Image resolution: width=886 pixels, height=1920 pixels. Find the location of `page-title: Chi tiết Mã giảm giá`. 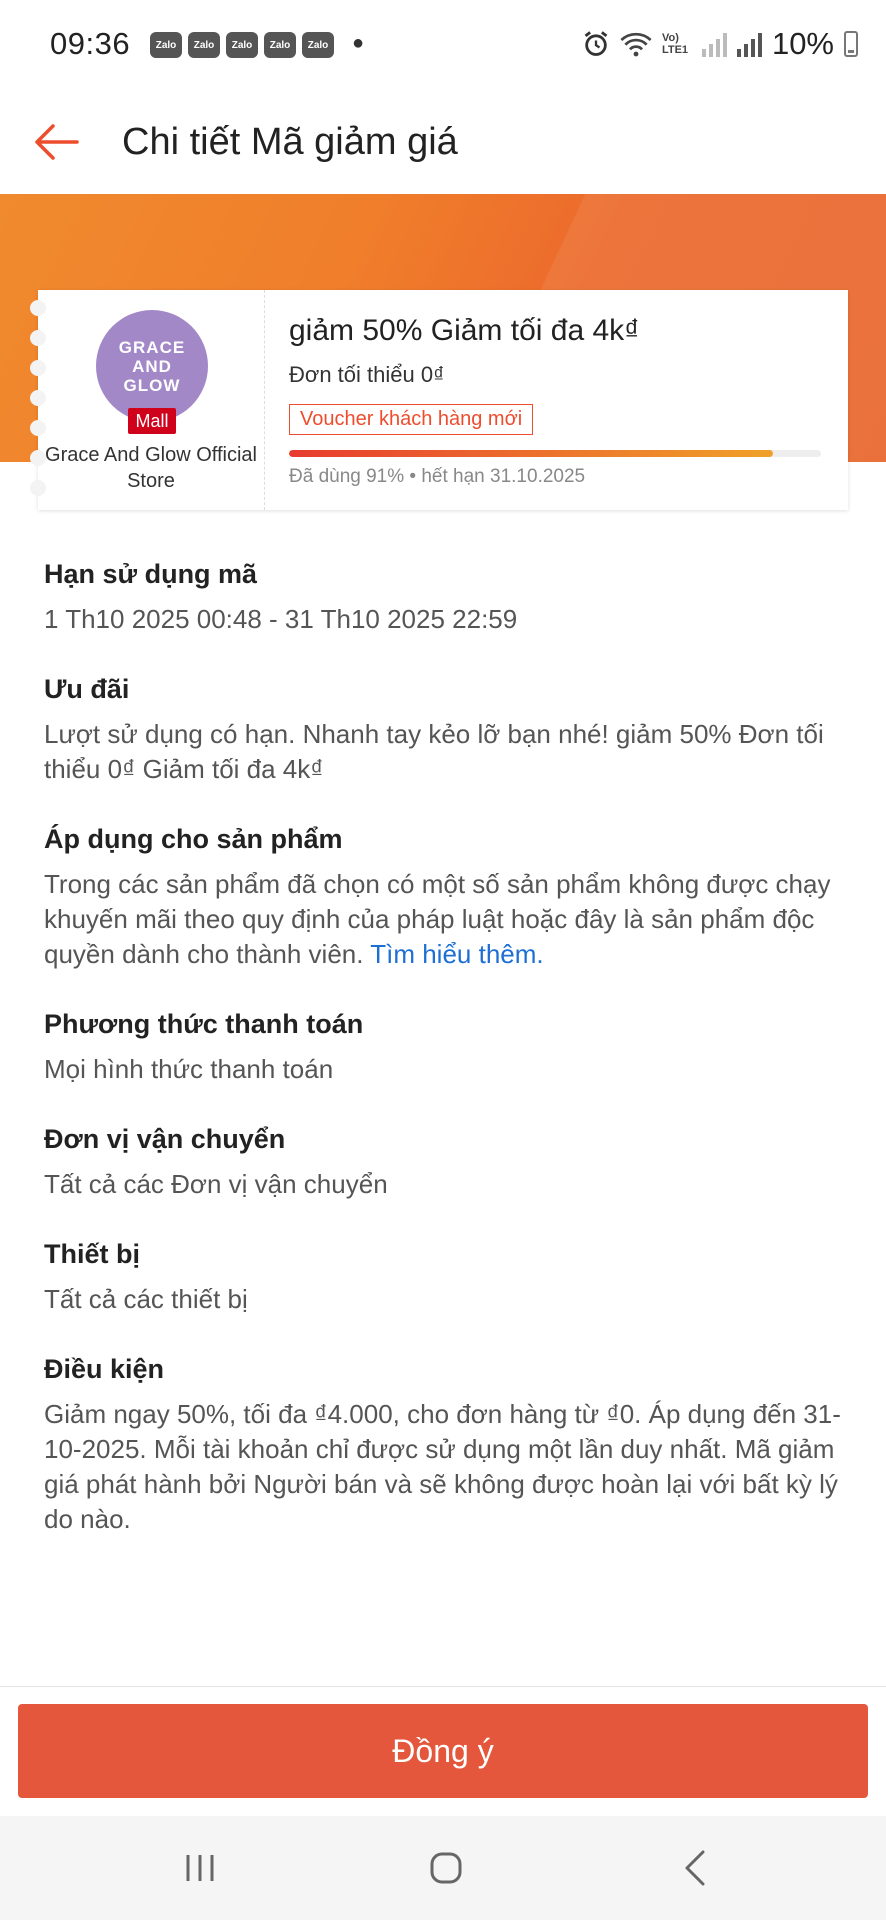

page-title: Chi tiết Mã giảm giá is located at coordinates (290, 142).